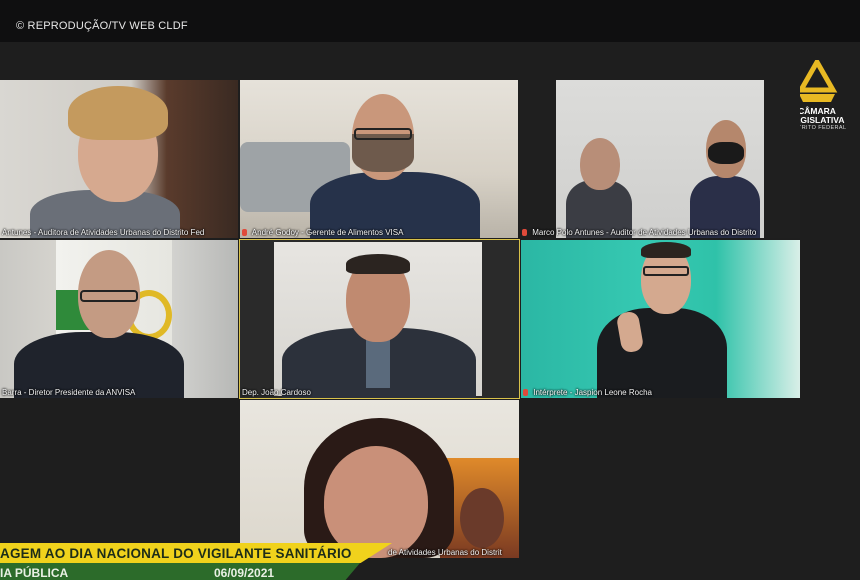  I want to click on participant-name: André Godoy - Gerente de Alimentos VISA, so click(322, 232).